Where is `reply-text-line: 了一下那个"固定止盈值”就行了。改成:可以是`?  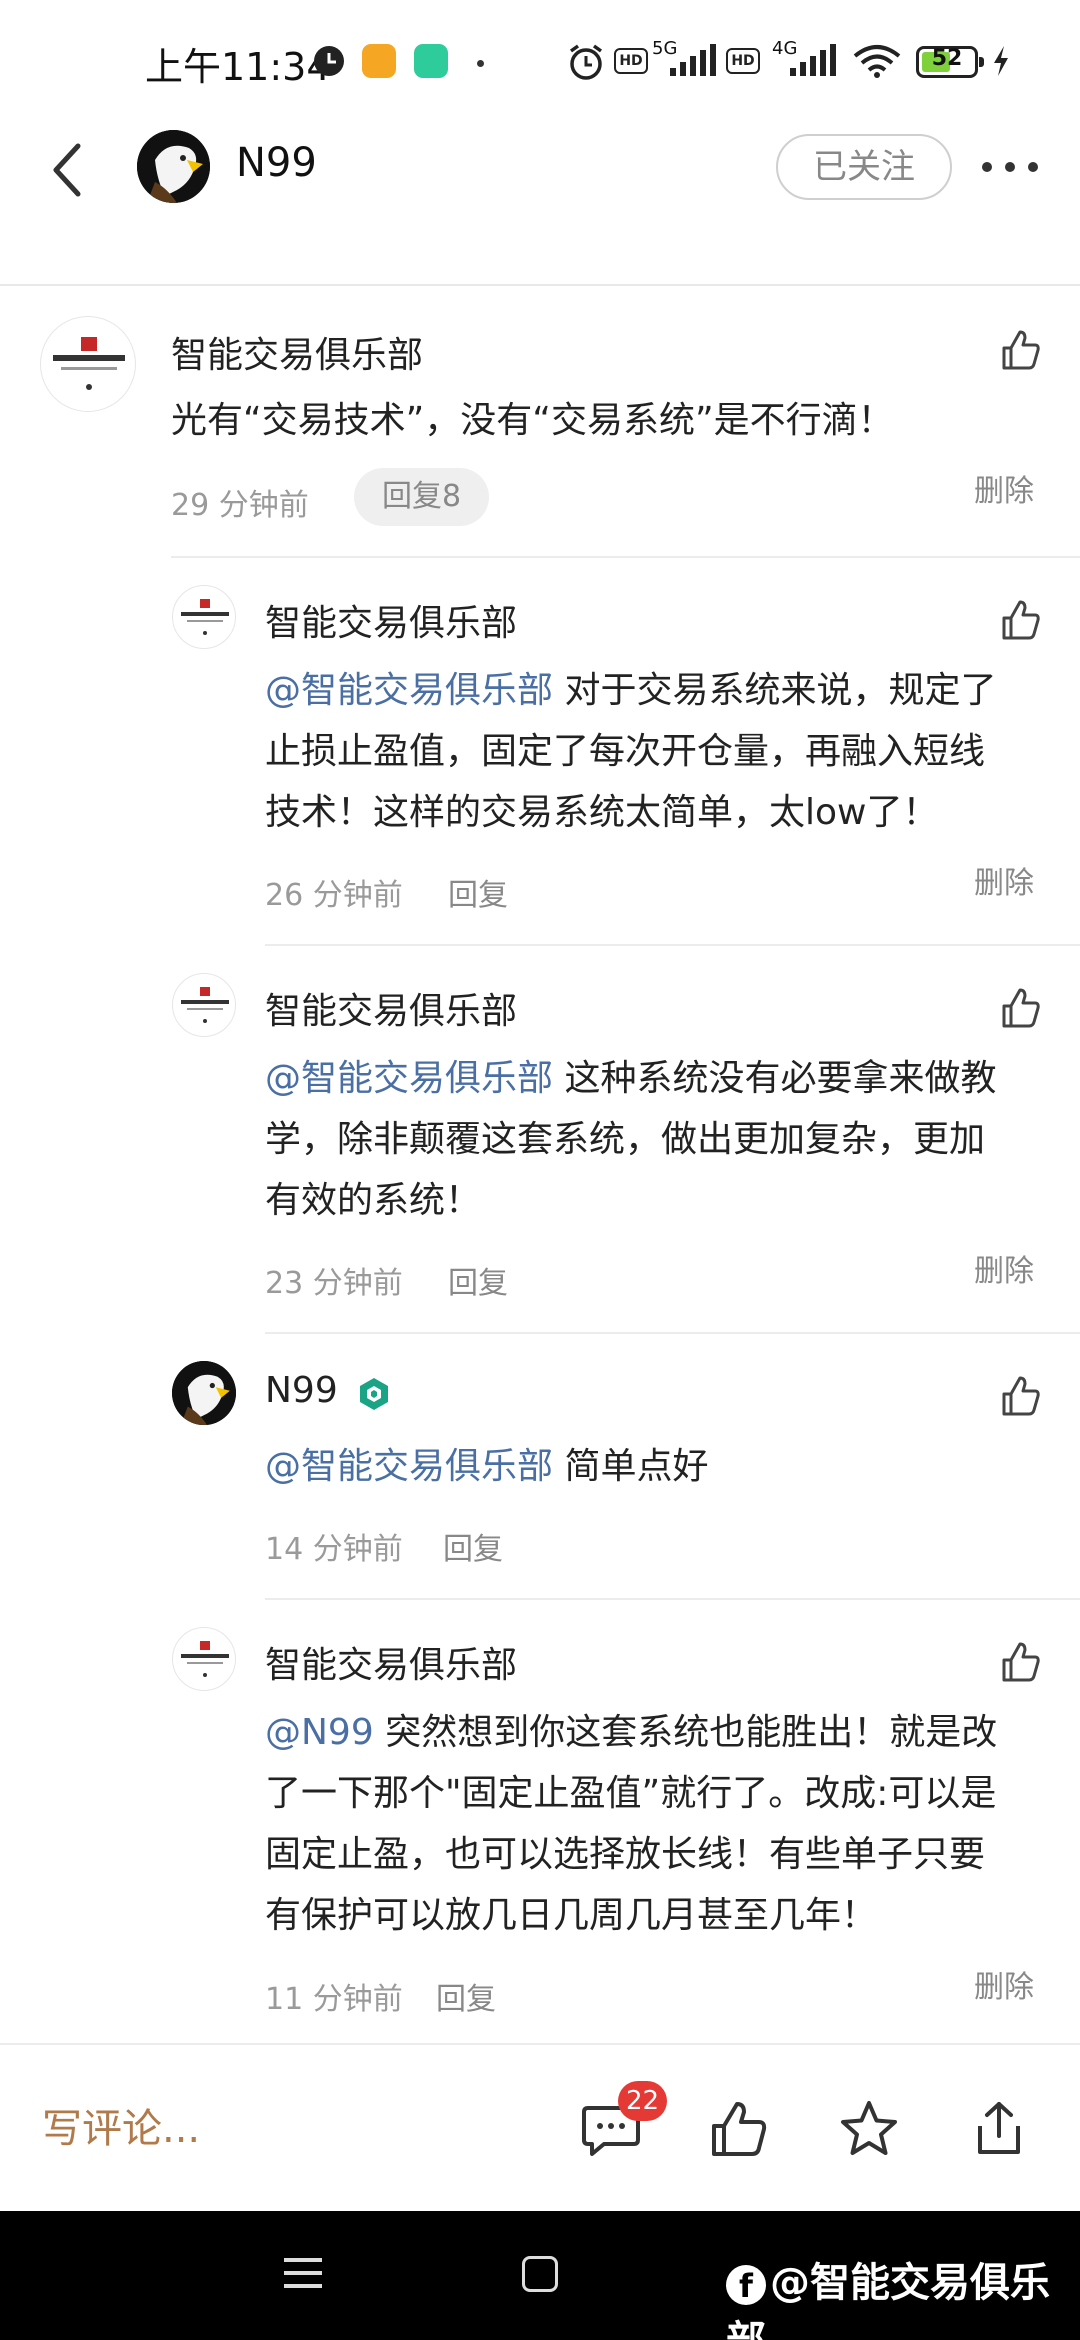
reply-text-line: 了一下那个"固定止盈值”就行了。改成:可以是 is located at coordinates (631, 1793).